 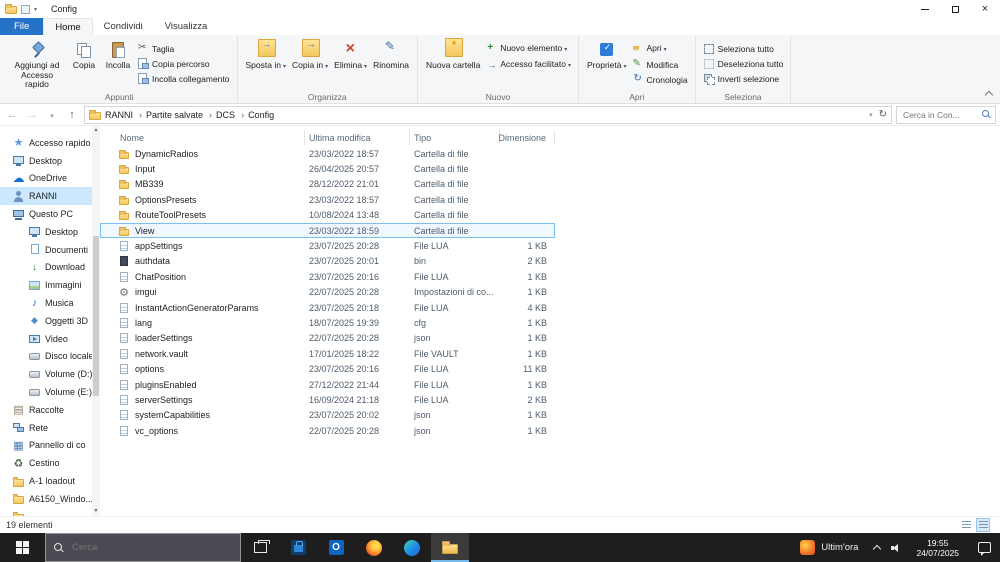 I want to click on taskbar-search-input, so click(x=151, y=547).